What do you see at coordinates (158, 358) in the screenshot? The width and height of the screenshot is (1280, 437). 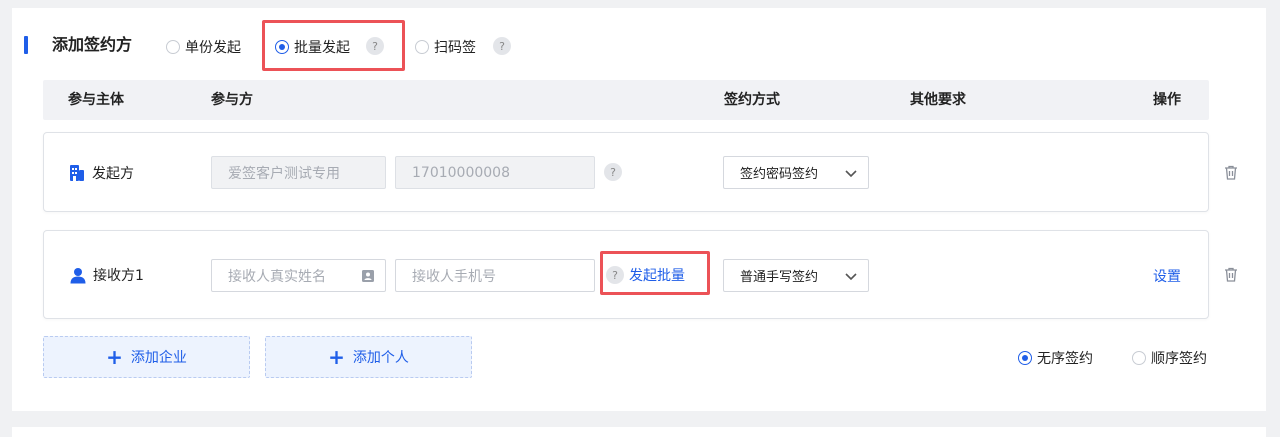 I see `add-company-label: 添加企业` at bounding box center [158, 358].